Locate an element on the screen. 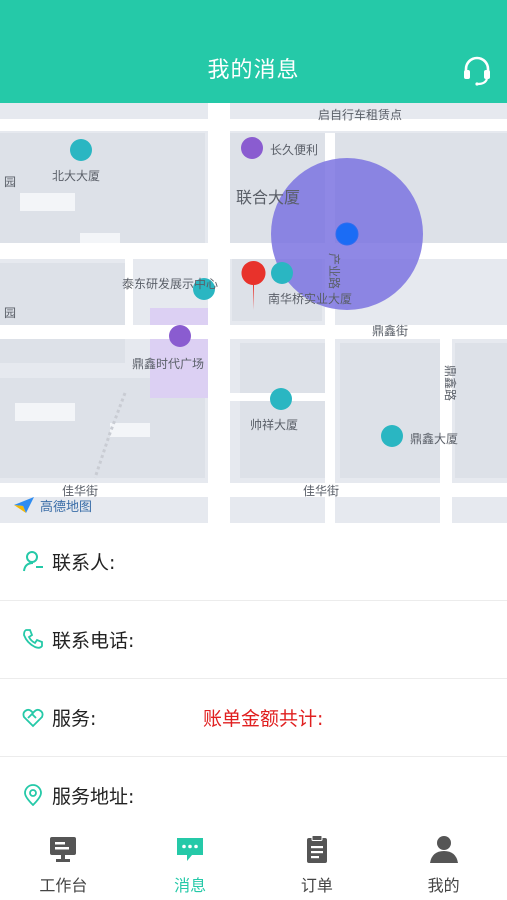 The width and height of the screenshot is (507, 900). service-row: 服务: 账单金额共计: is located at coordinates (253, 718).